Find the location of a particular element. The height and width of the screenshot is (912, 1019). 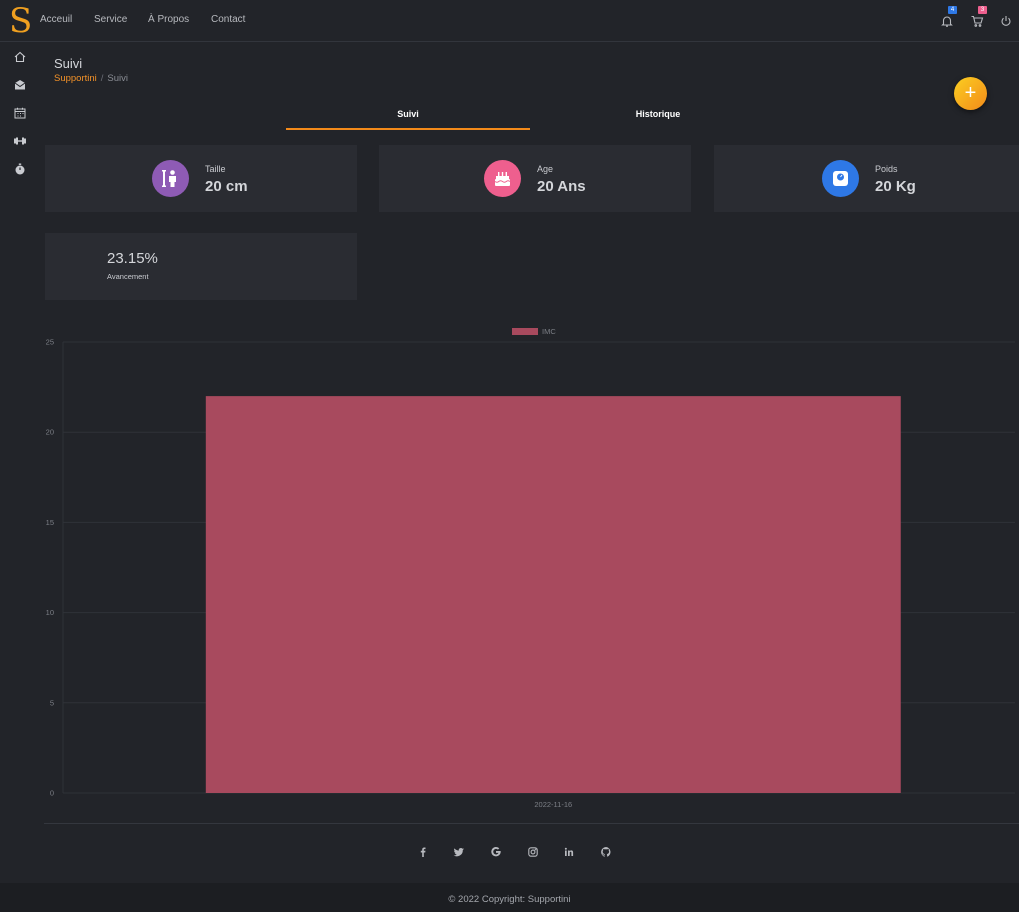

stat-value-taille: 20 cm is located at coordinates (226, 186).